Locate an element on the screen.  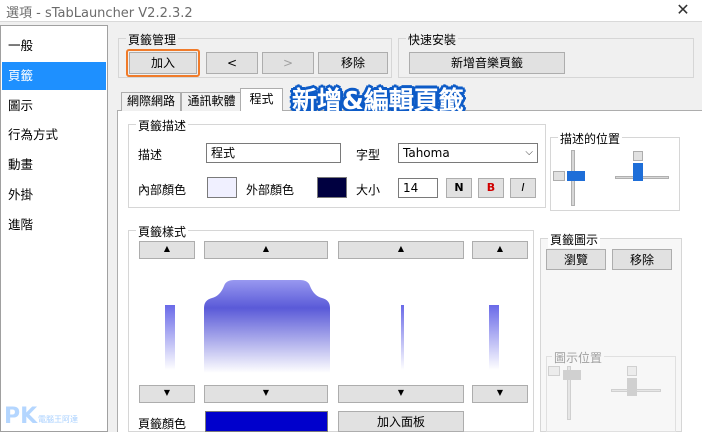
size-input: 14 is located at coordinates (418, 188).